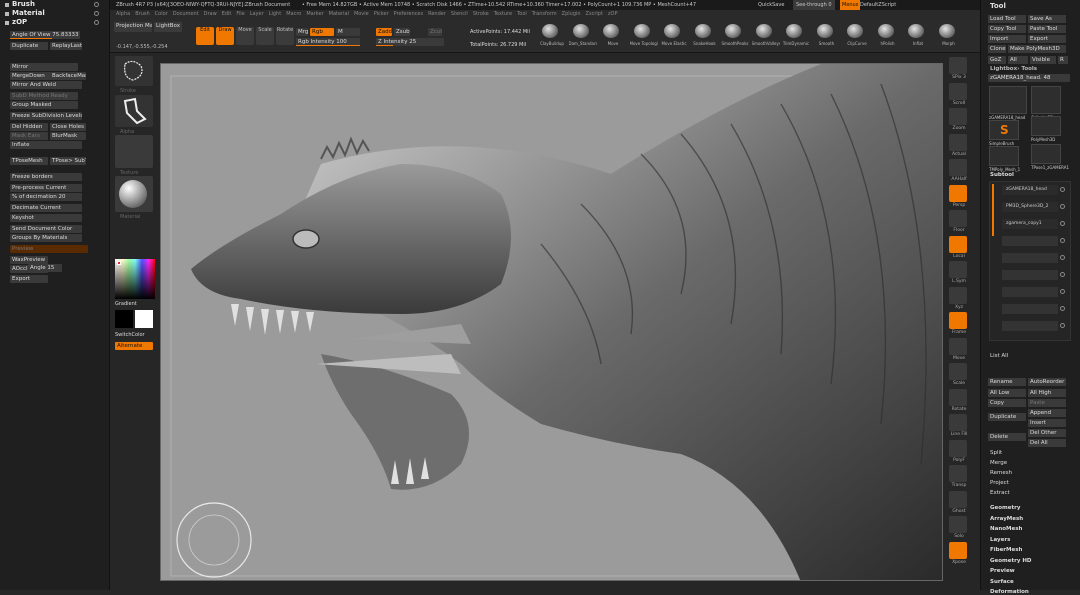  What do you see at coordinates (49, 249) in the screenshot?
I see `zop-preview-button: Preview` at bounding box center [49, 249].